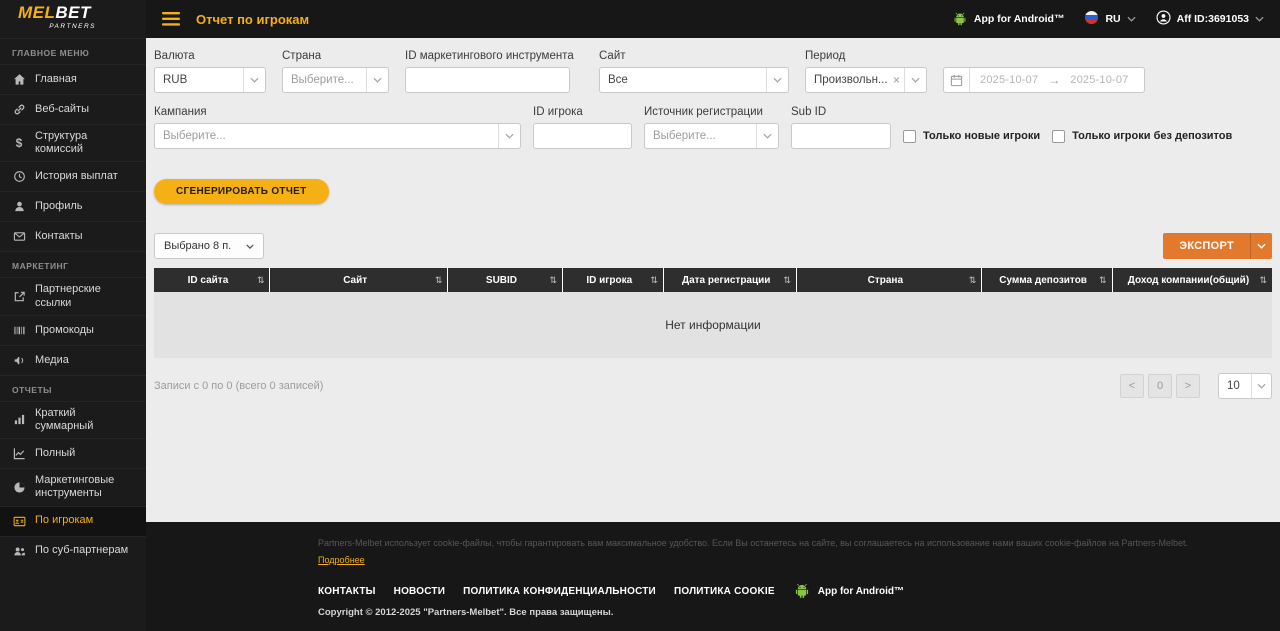  I want to click on dollar-icon: $, so click(19, 143).